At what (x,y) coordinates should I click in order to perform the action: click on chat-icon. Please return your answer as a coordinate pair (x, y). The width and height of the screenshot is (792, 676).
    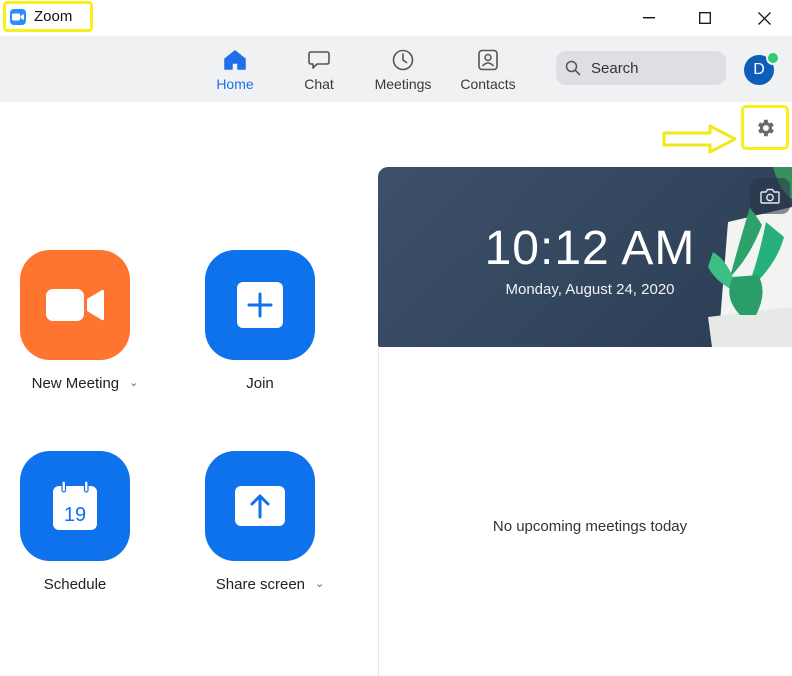
    Looking at the image, I should click on (319, 60).